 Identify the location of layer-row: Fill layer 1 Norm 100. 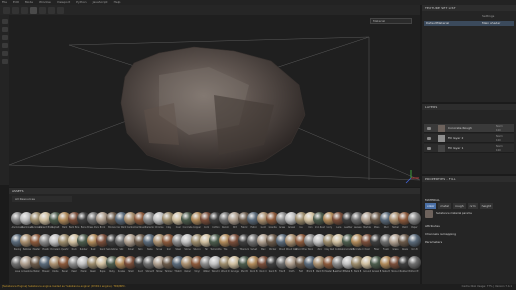
(469, 148).